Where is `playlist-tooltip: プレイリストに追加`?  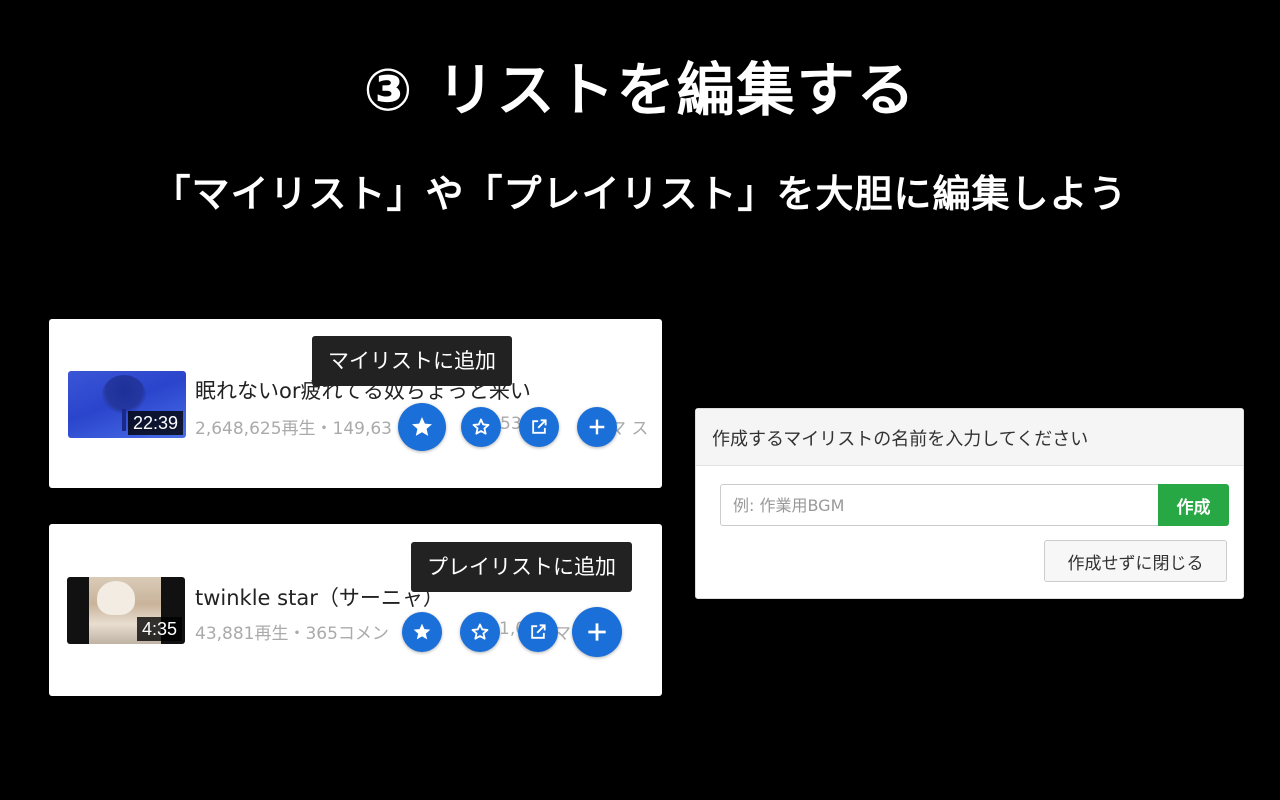 playlist-tooltip: プレイリストに追加 is located at coordinates (521, 567).